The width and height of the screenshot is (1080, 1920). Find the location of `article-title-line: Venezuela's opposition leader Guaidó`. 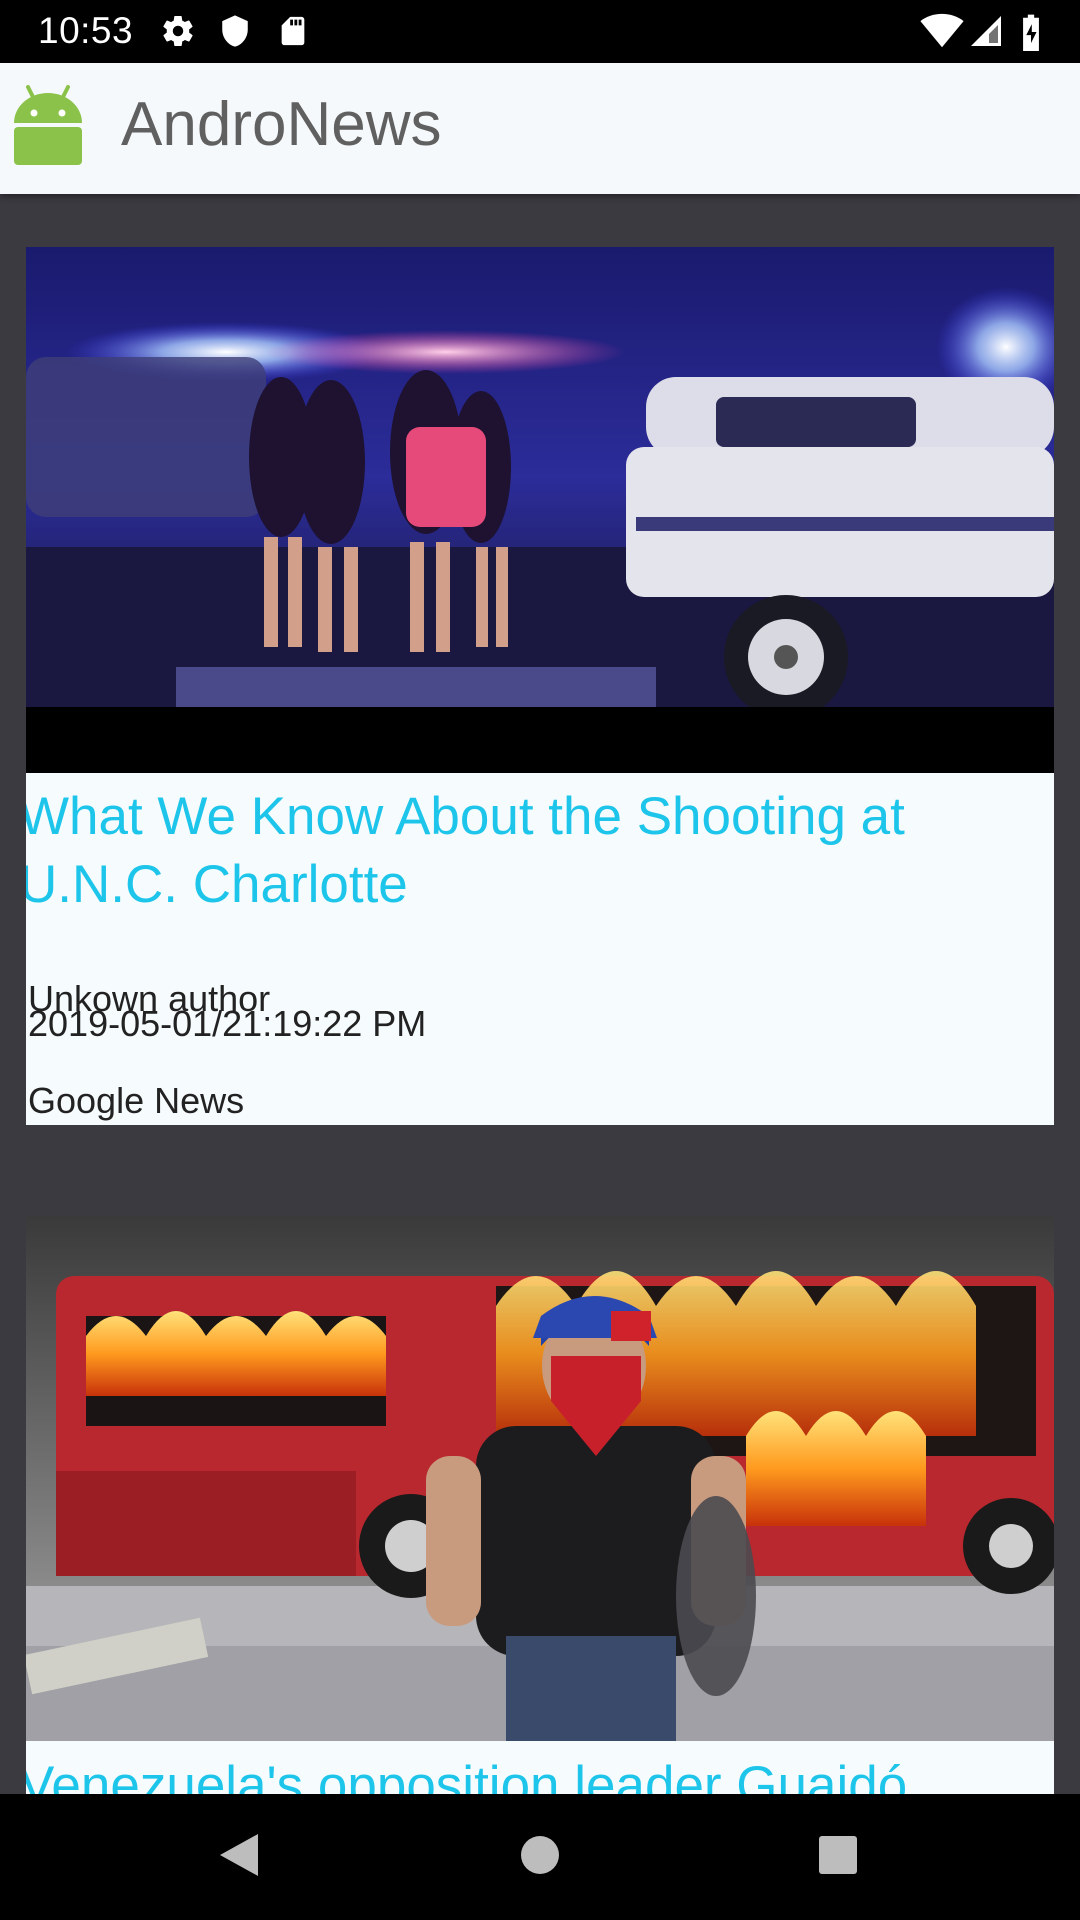

article-title-line: Venezuela's opposition leader Guaidó is located at coordinates (466, 1773).